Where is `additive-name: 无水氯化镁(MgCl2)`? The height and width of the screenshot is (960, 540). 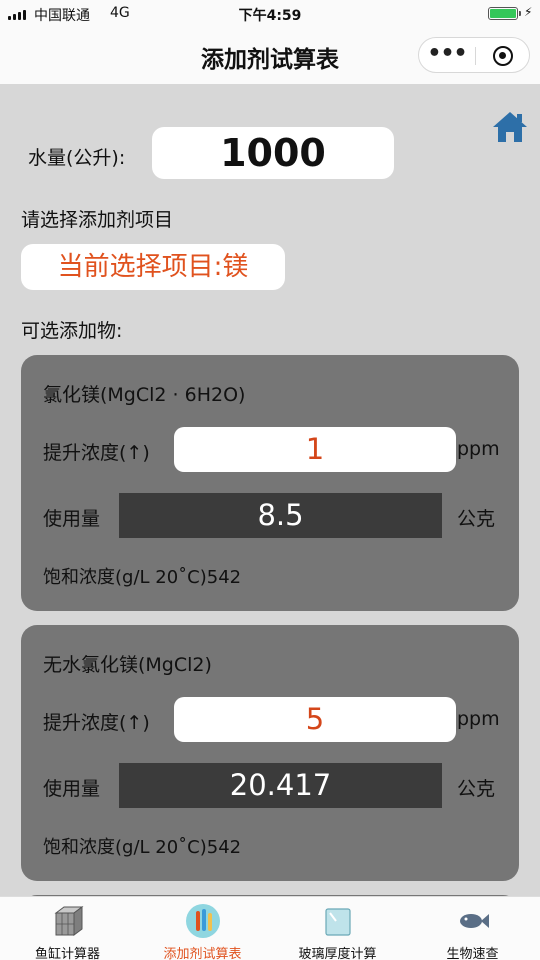 additive-name: 无水氯化镁(MgCl2) is located at coordinates (127, 665).